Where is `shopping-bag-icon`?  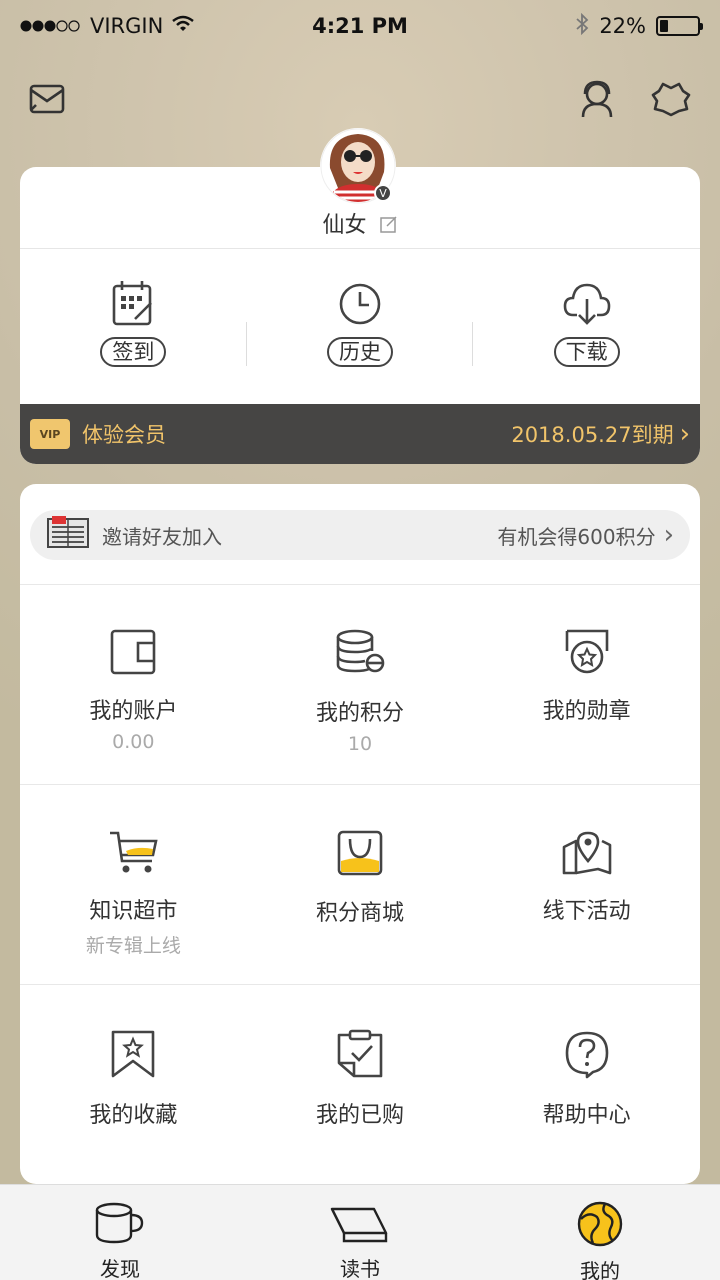 shopping-bag-icon is located at coordinates (360, 855).